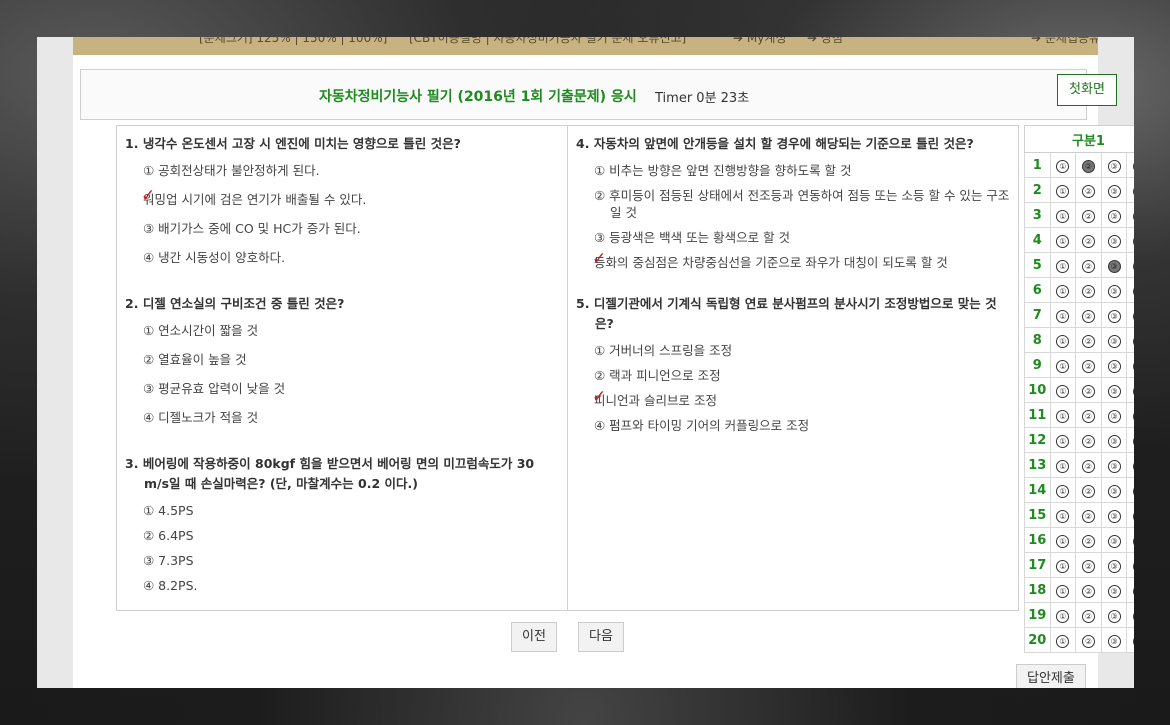 The height and width of the screenshot is (725, 1170). I want to click on answer-option-3: ✓ 피니언과 슬리브로 조정, so click(795, 399).